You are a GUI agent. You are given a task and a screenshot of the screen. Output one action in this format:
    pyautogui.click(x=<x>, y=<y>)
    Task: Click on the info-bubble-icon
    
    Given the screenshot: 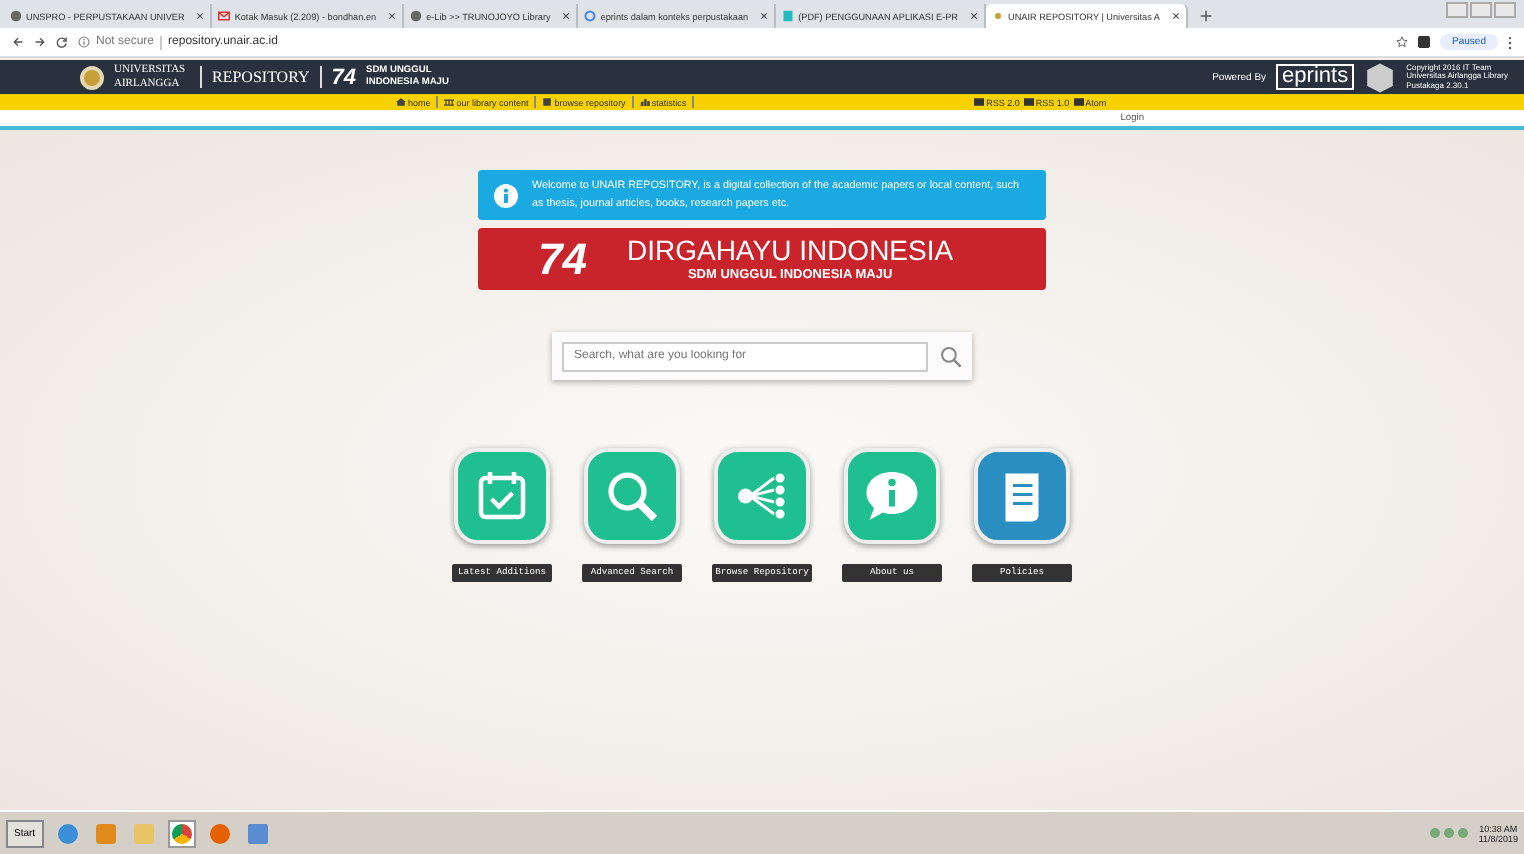 What is the action you would take?
    pyautogui.click(x=892, y=496)
    